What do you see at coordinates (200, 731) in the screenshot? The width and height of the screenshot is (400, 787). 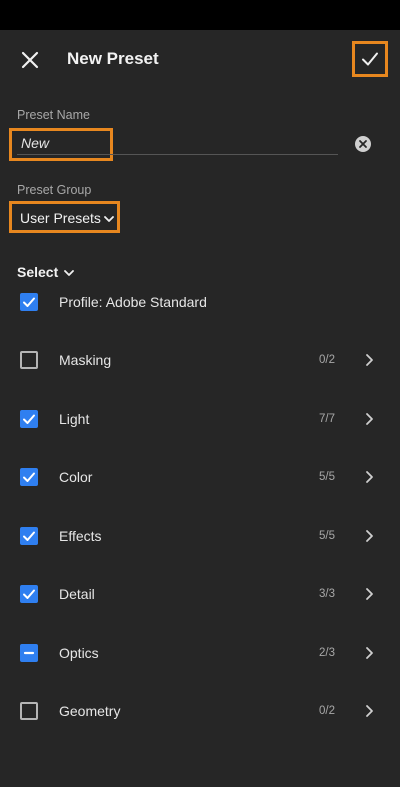 I see `list-item: Geometry 0/2` at bounding box center [200, 731].